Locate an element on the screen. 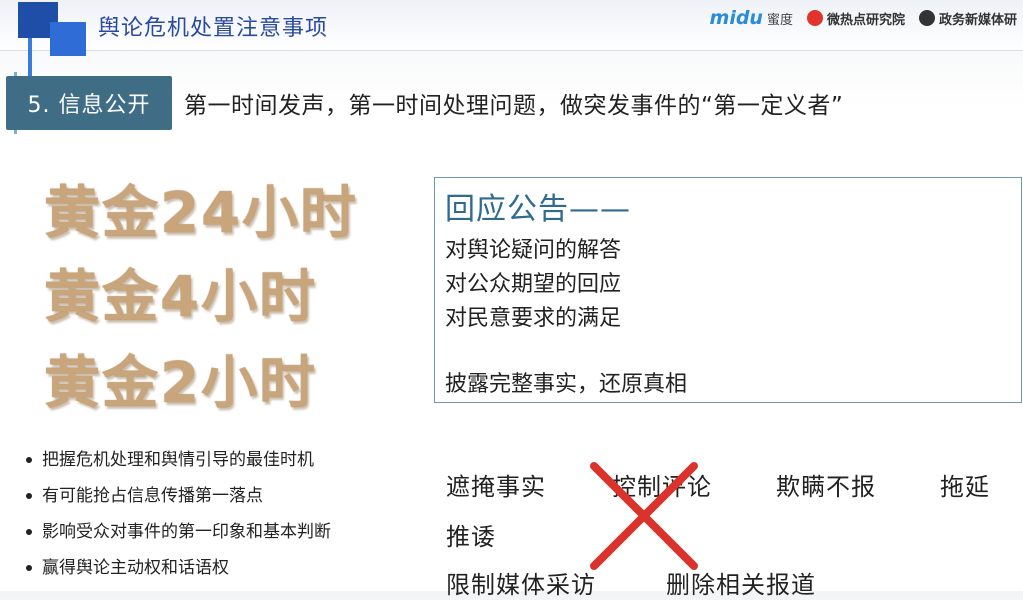 The height and width of the screenshot is (600, 1023). list-item: 赢得舆论主动权和话语权 is located at coordinates (226, 574).